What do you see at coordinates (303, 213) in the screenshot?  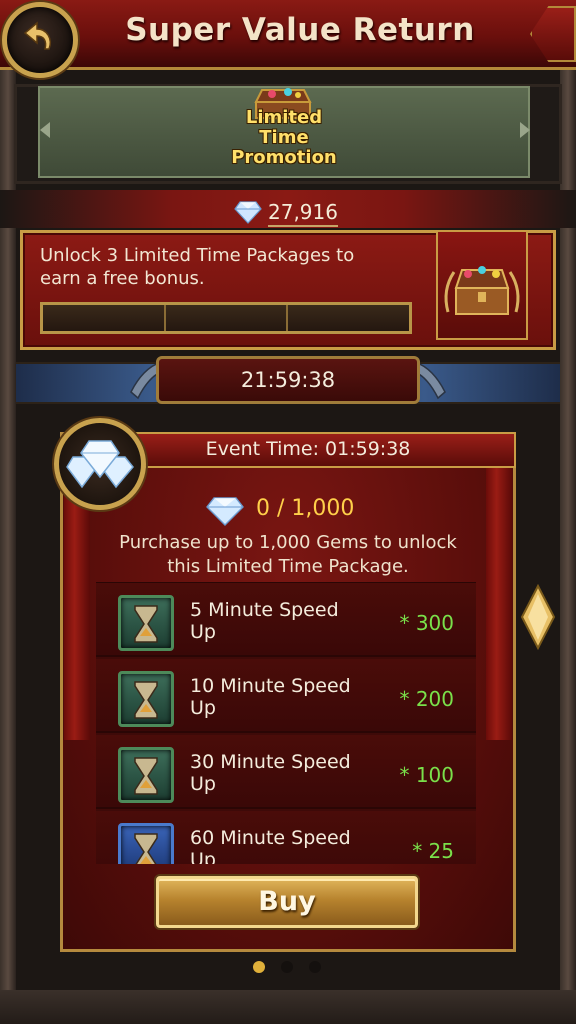 I see `gem-balance-value: 27,916` at bounding box center [303, 213].